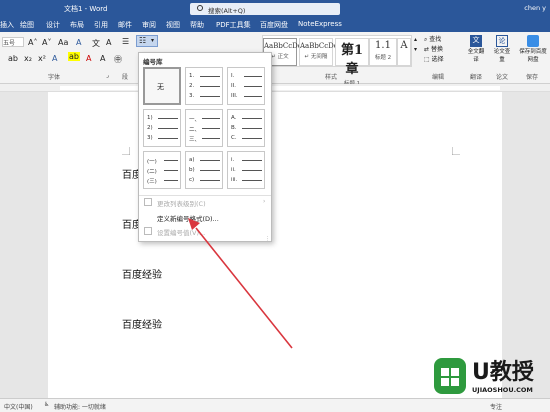 The width and height of the screenshot is (550, 412). What do you see at coordinates (204, 170) in the screenshot?
I see `numbering-format-lower-alpha: a) b) c)` at bounding box center [204, 170].